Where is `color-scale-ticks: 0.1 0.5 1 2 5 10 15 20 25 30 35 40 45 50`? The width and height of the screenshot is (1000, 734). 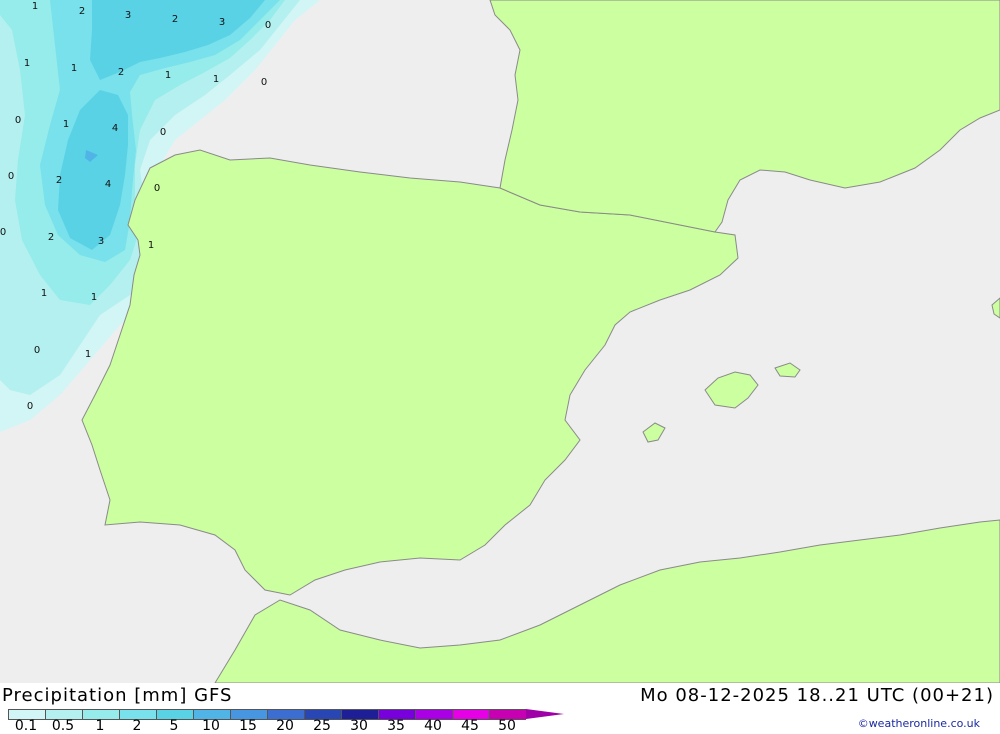 color-scale-ticks: 0.1 0.5 1 2 5 10 15 20 25 30 35 40 45 50 is located at coordinates (280, 726).